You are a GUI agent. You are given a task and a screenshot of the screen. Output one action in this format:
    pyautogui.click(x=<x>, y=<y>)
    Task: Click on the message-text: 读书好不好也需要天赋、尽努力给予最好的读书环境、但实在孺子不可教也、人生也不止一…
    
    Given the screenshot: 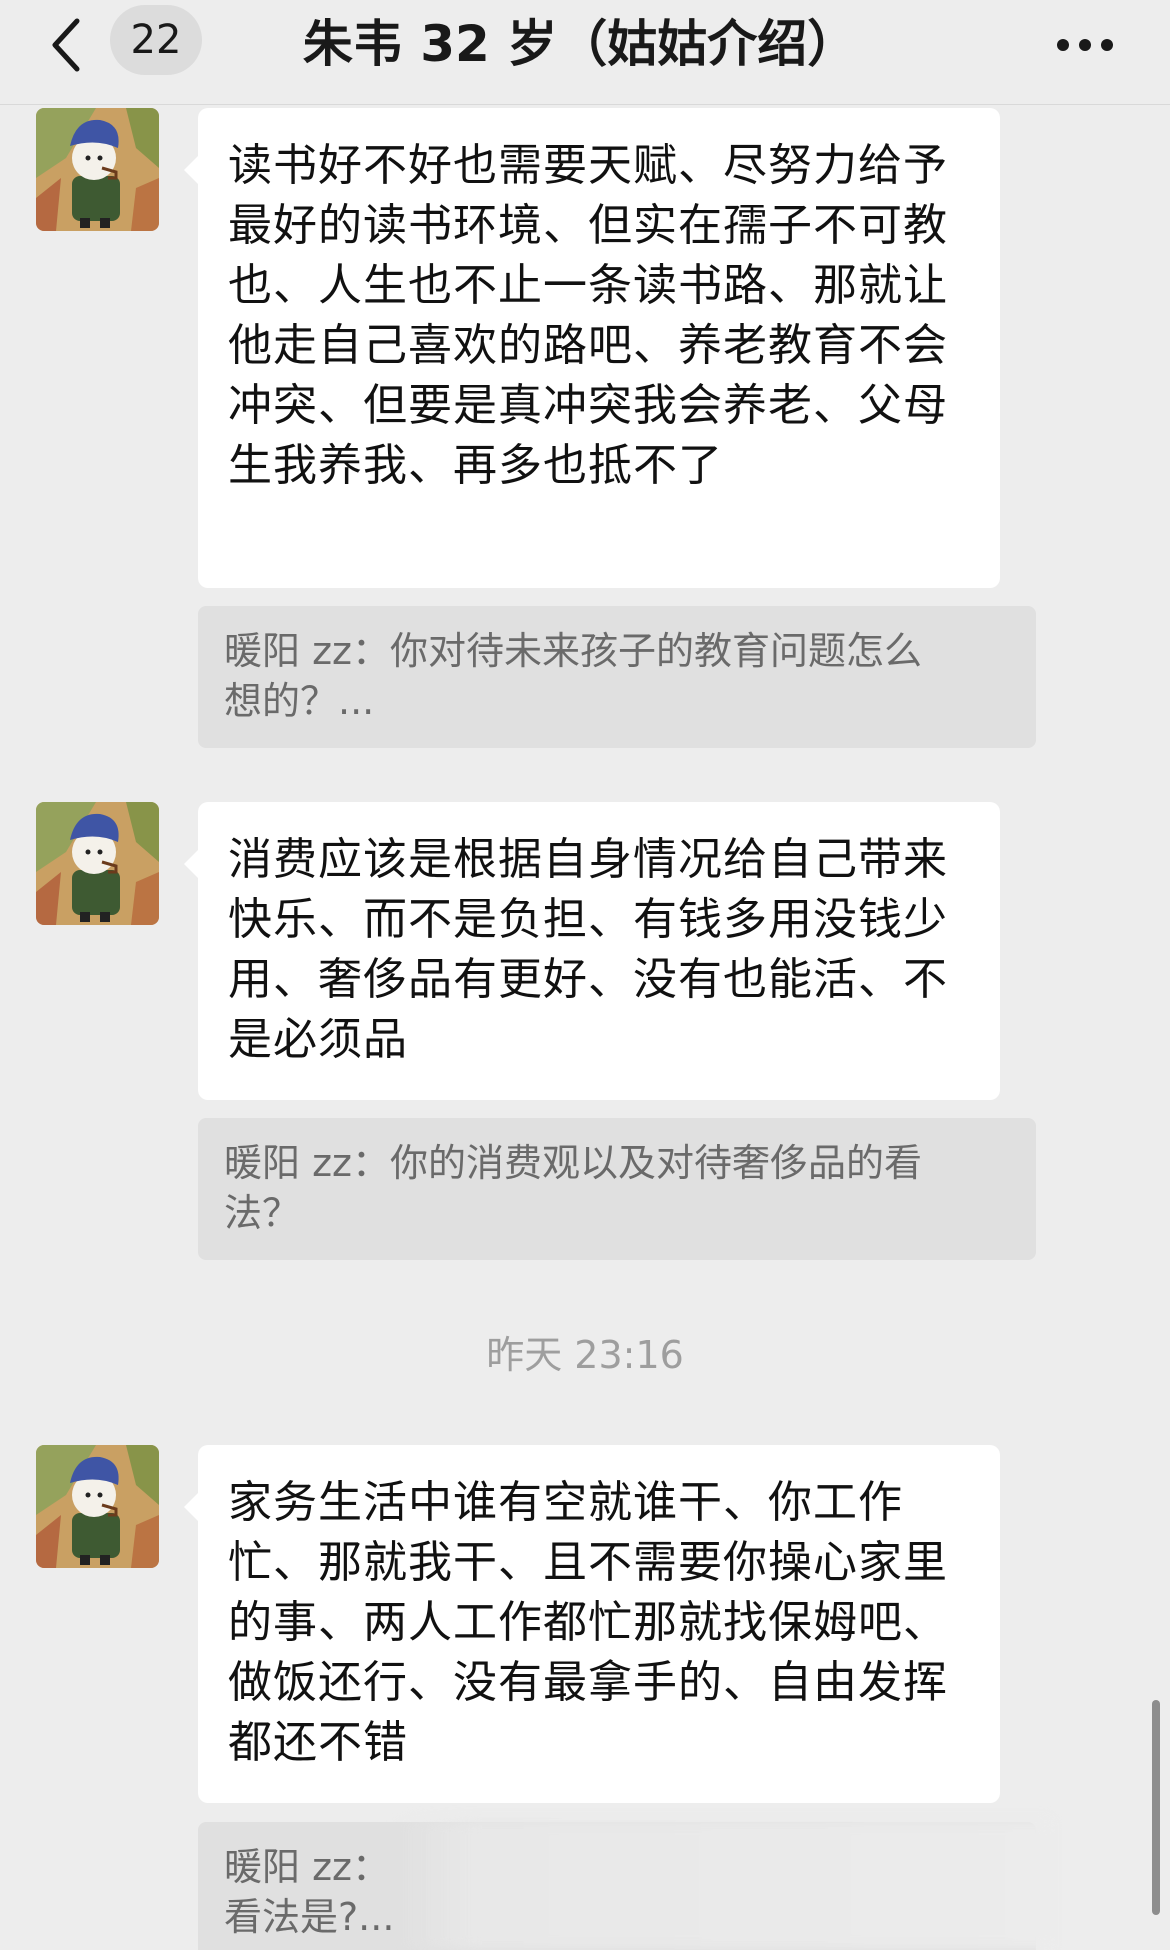 What is the action you would take?
    pyautogui.click(x=588, y=315)
    